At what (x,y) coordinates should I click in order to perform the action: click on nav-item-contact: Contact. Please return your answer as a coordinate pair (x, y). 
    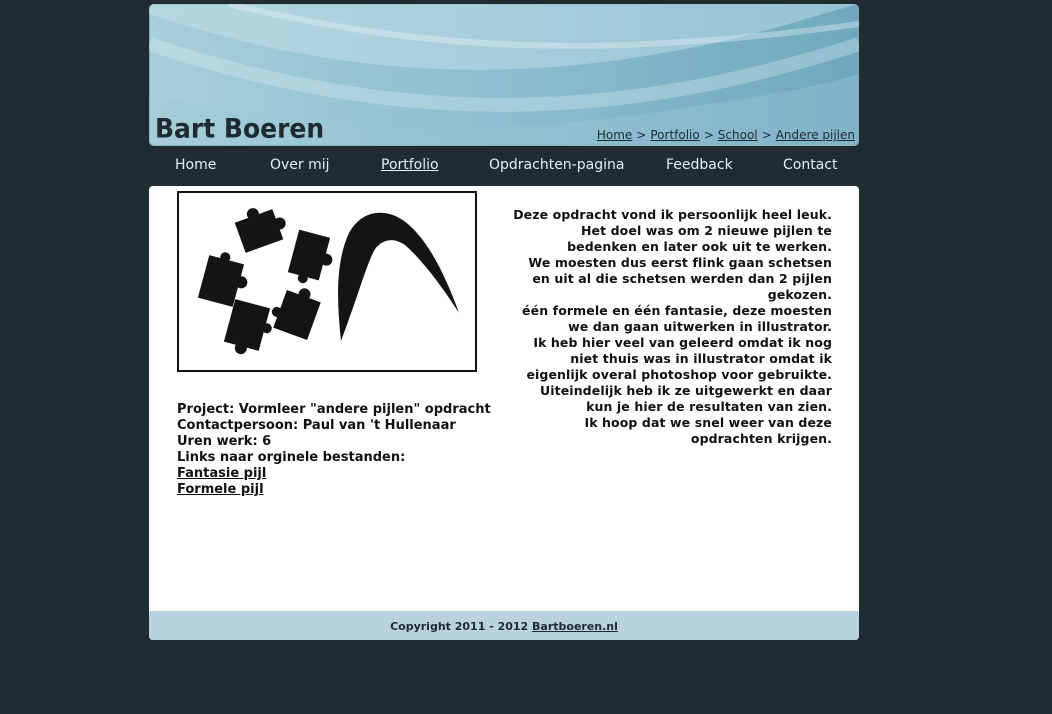
    Looking at the image, I should click on (810, 165).